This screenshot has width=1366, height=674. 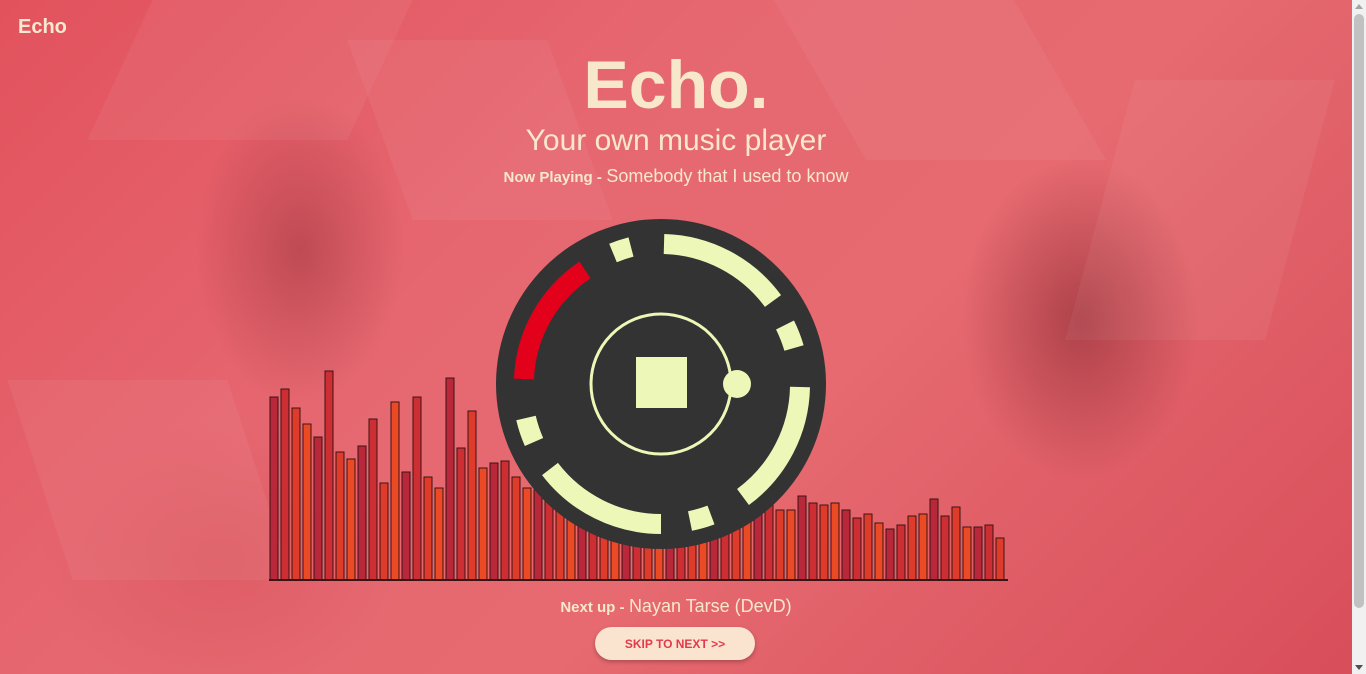 What do you see at coordinates (1359, 667) in the screenshot?
I see `chevron-down-icon` at bounding box center [1359, 667].